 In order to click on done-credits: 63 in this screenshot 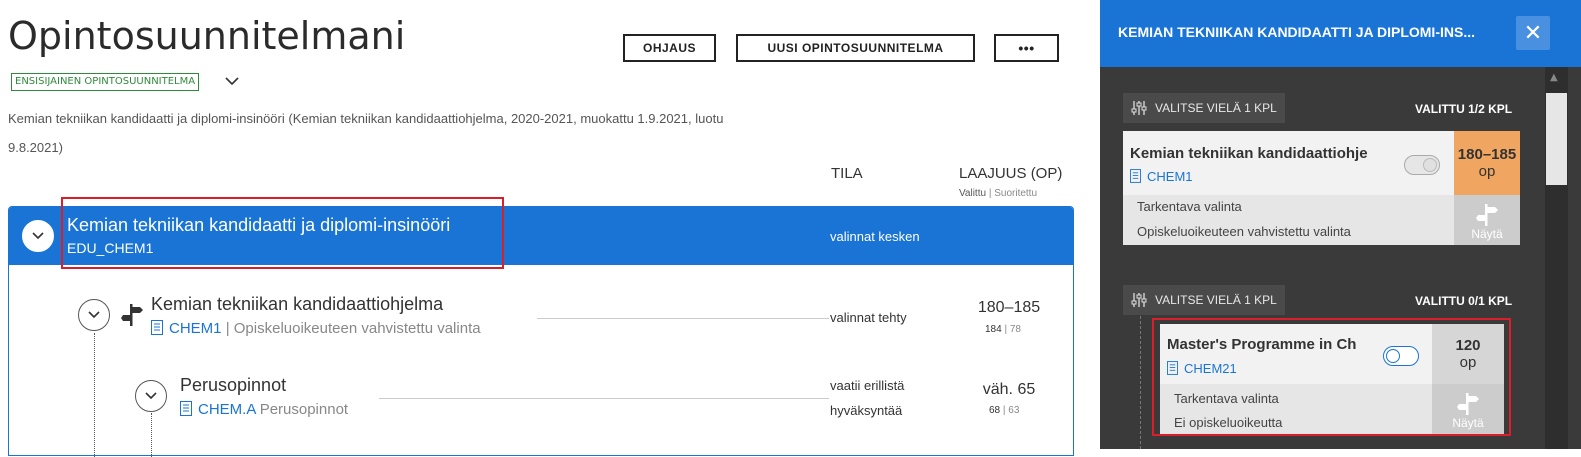, I will do `click(1014, 410)`.